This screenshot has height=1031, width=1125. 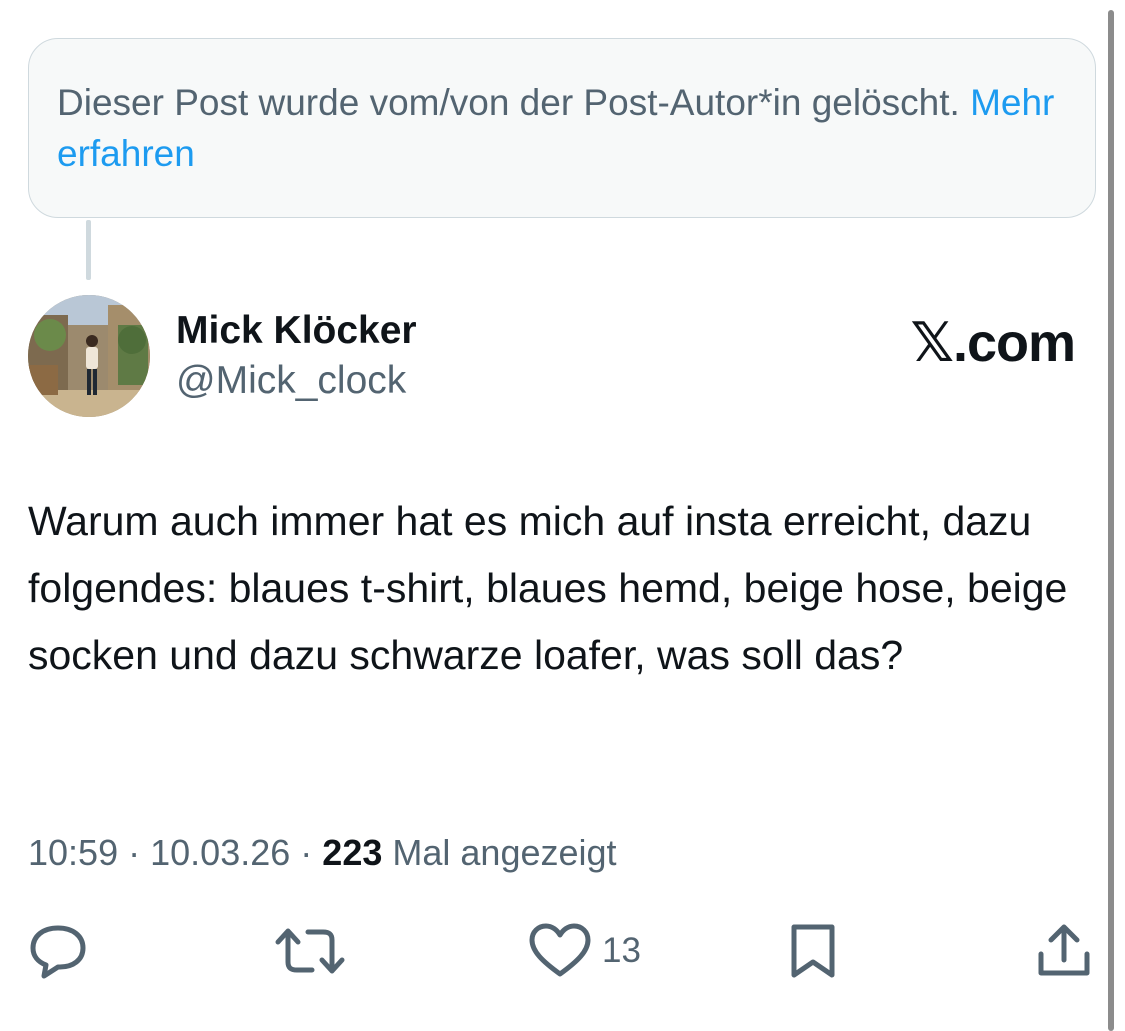 I want to click on heart-icon, so click(x=560, y=950).